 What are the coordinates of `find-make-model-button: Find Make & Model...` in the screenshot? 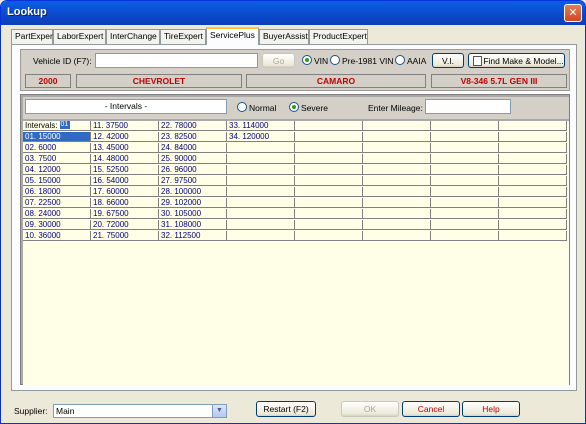 It's located at (516, 60).